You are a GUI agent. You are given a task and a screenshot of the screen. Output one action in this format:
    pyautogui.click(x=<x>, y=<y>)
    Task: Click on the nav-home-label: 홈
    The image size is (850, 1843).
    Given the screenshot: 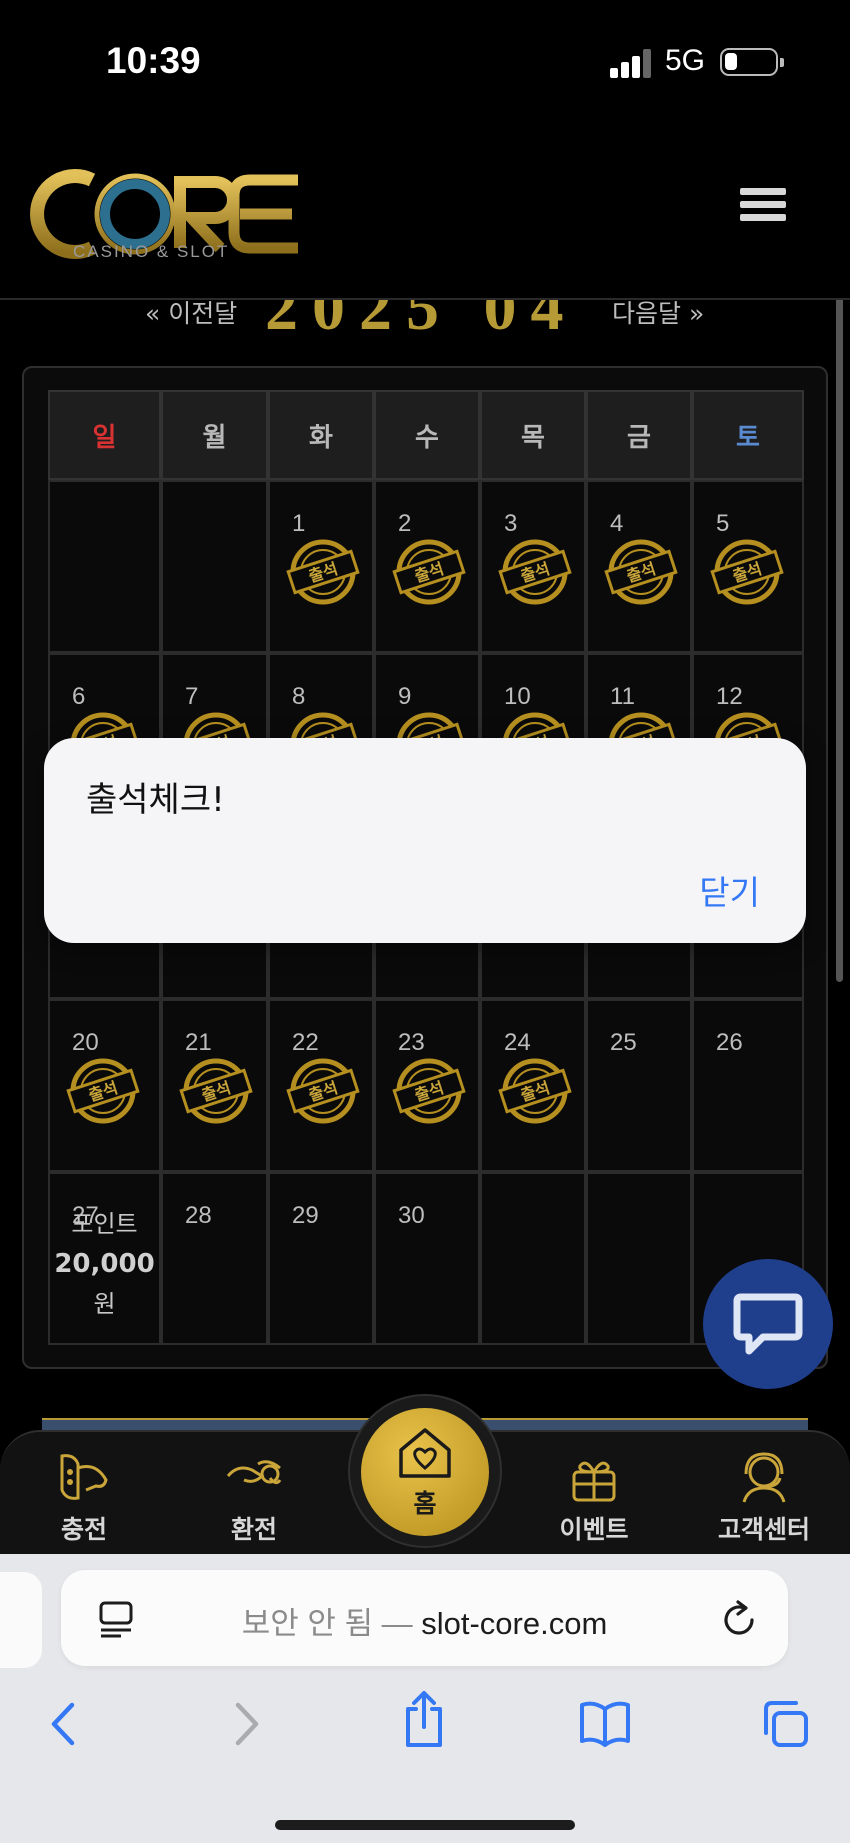 What is the action you would take?
    pyautogui.click(x=425, y=1503)
    